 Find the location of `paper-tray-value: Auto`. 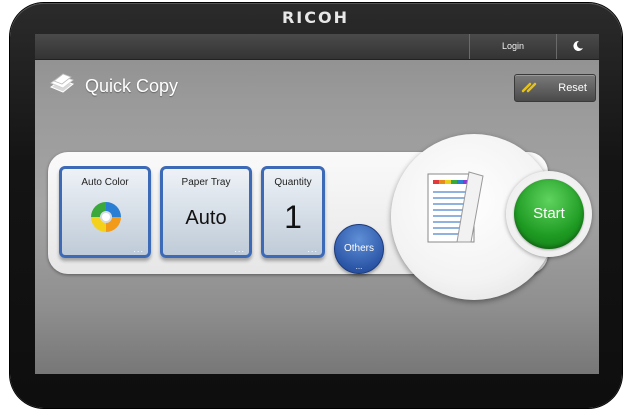

paper-tray-value: Auto is located at coordinates (206, 218).